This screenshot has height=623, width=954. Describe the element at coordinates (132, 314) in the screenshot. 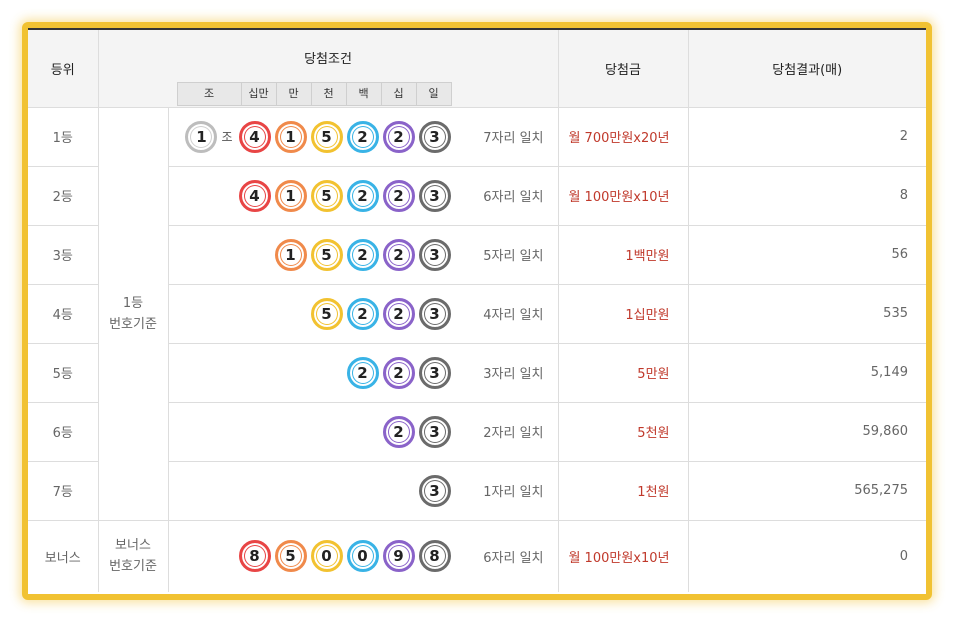

I see `basis-cell: 1등 번호기준` at that location.